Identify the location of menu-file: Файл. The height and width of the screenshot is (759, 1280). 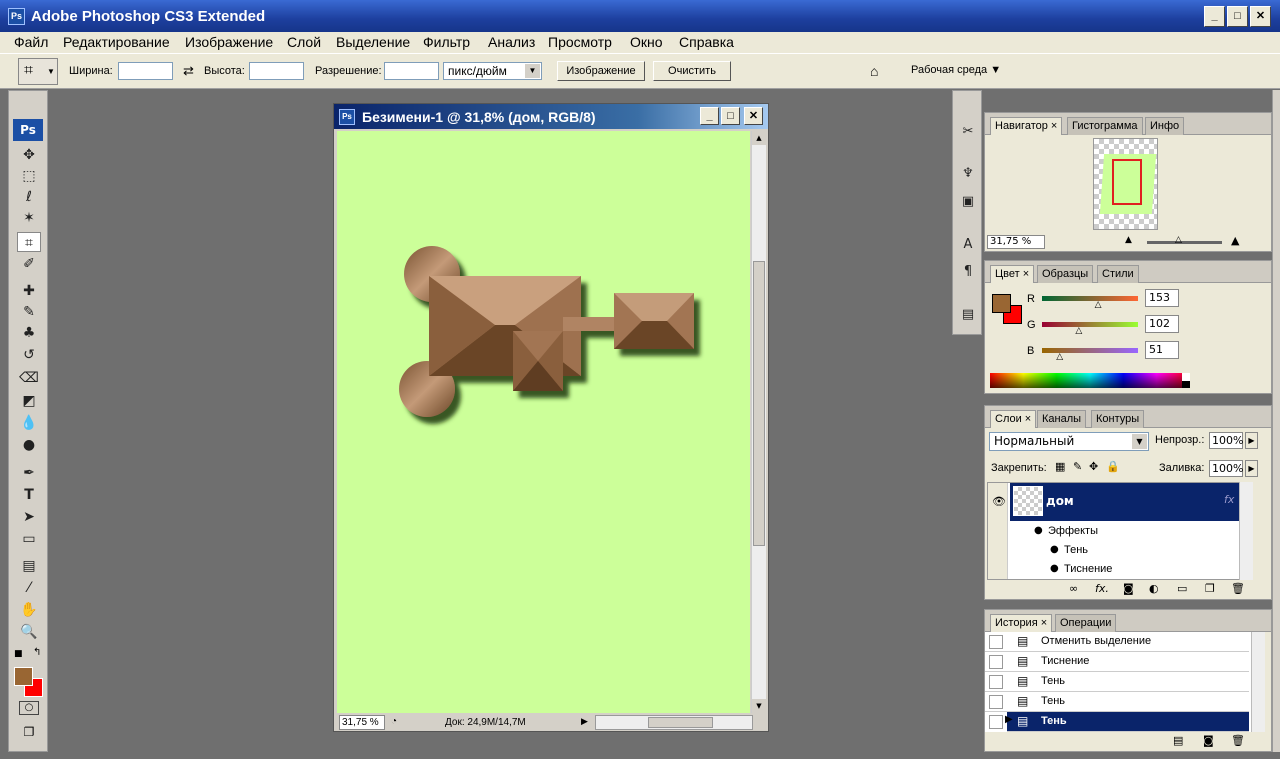
(31, 42).